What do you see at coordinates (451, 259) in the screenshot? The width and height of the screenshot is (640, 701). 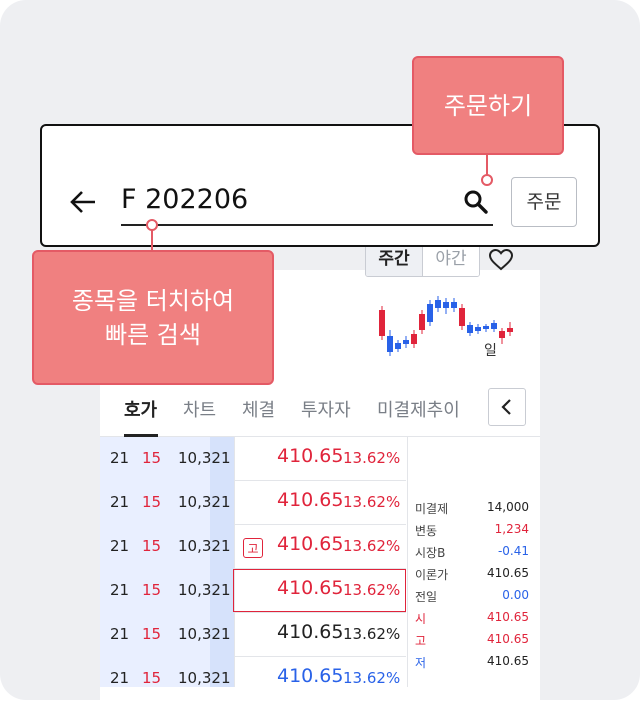 I see `session-night-button: 야간` at bounding box center [451, 259].